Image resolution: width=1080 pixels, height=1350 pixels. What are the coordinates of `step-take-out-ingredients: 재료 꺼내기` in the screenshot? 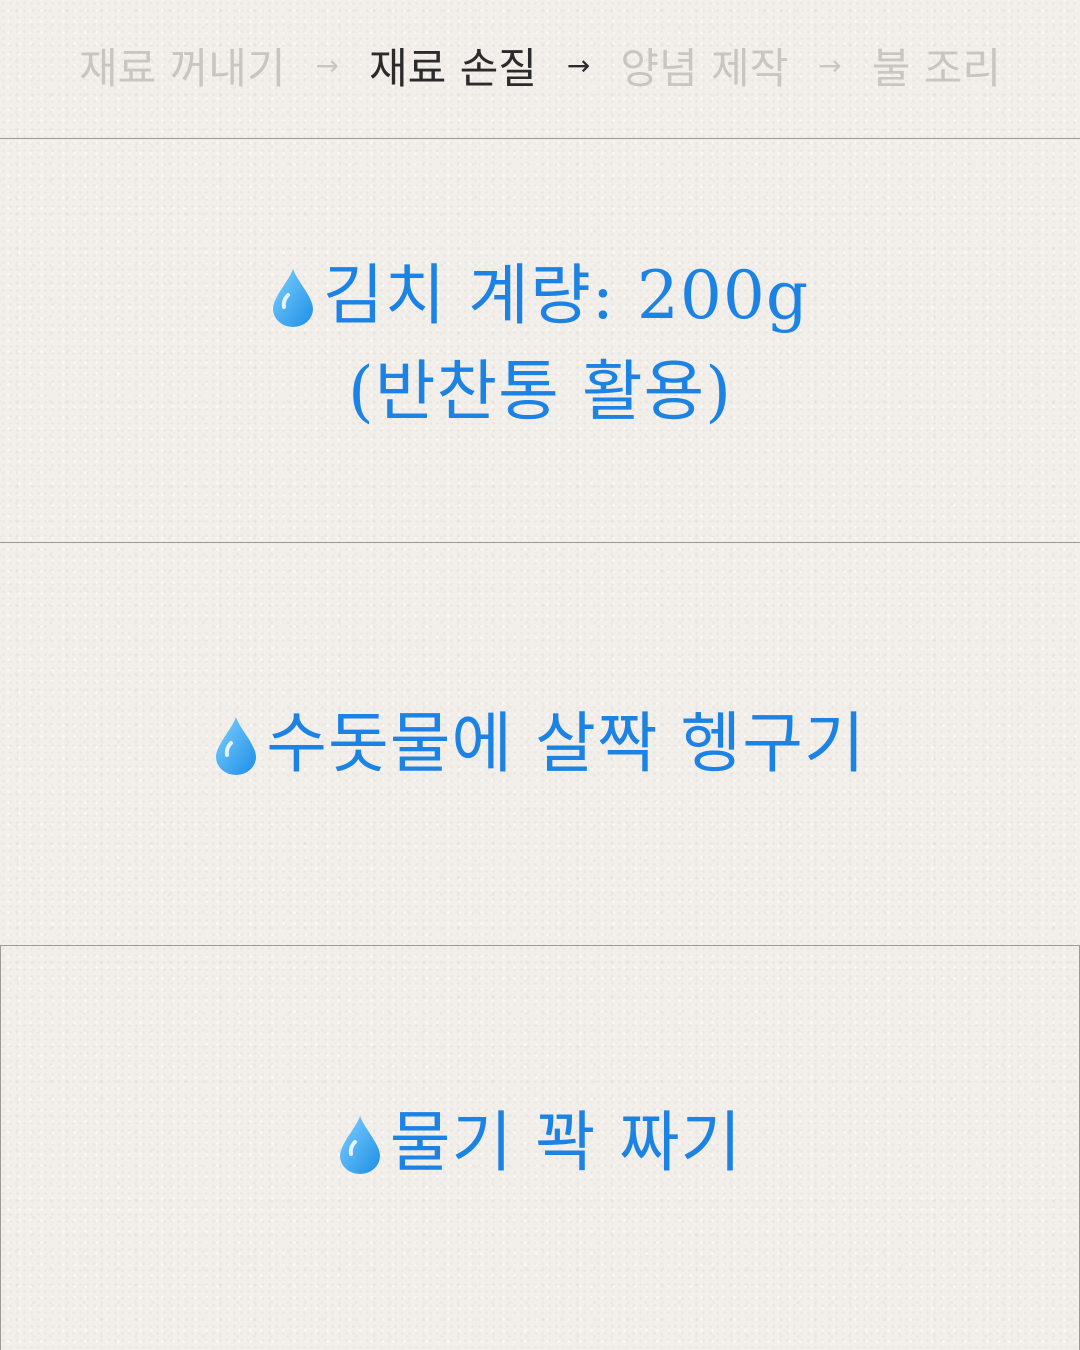 It's located at (182, 68).